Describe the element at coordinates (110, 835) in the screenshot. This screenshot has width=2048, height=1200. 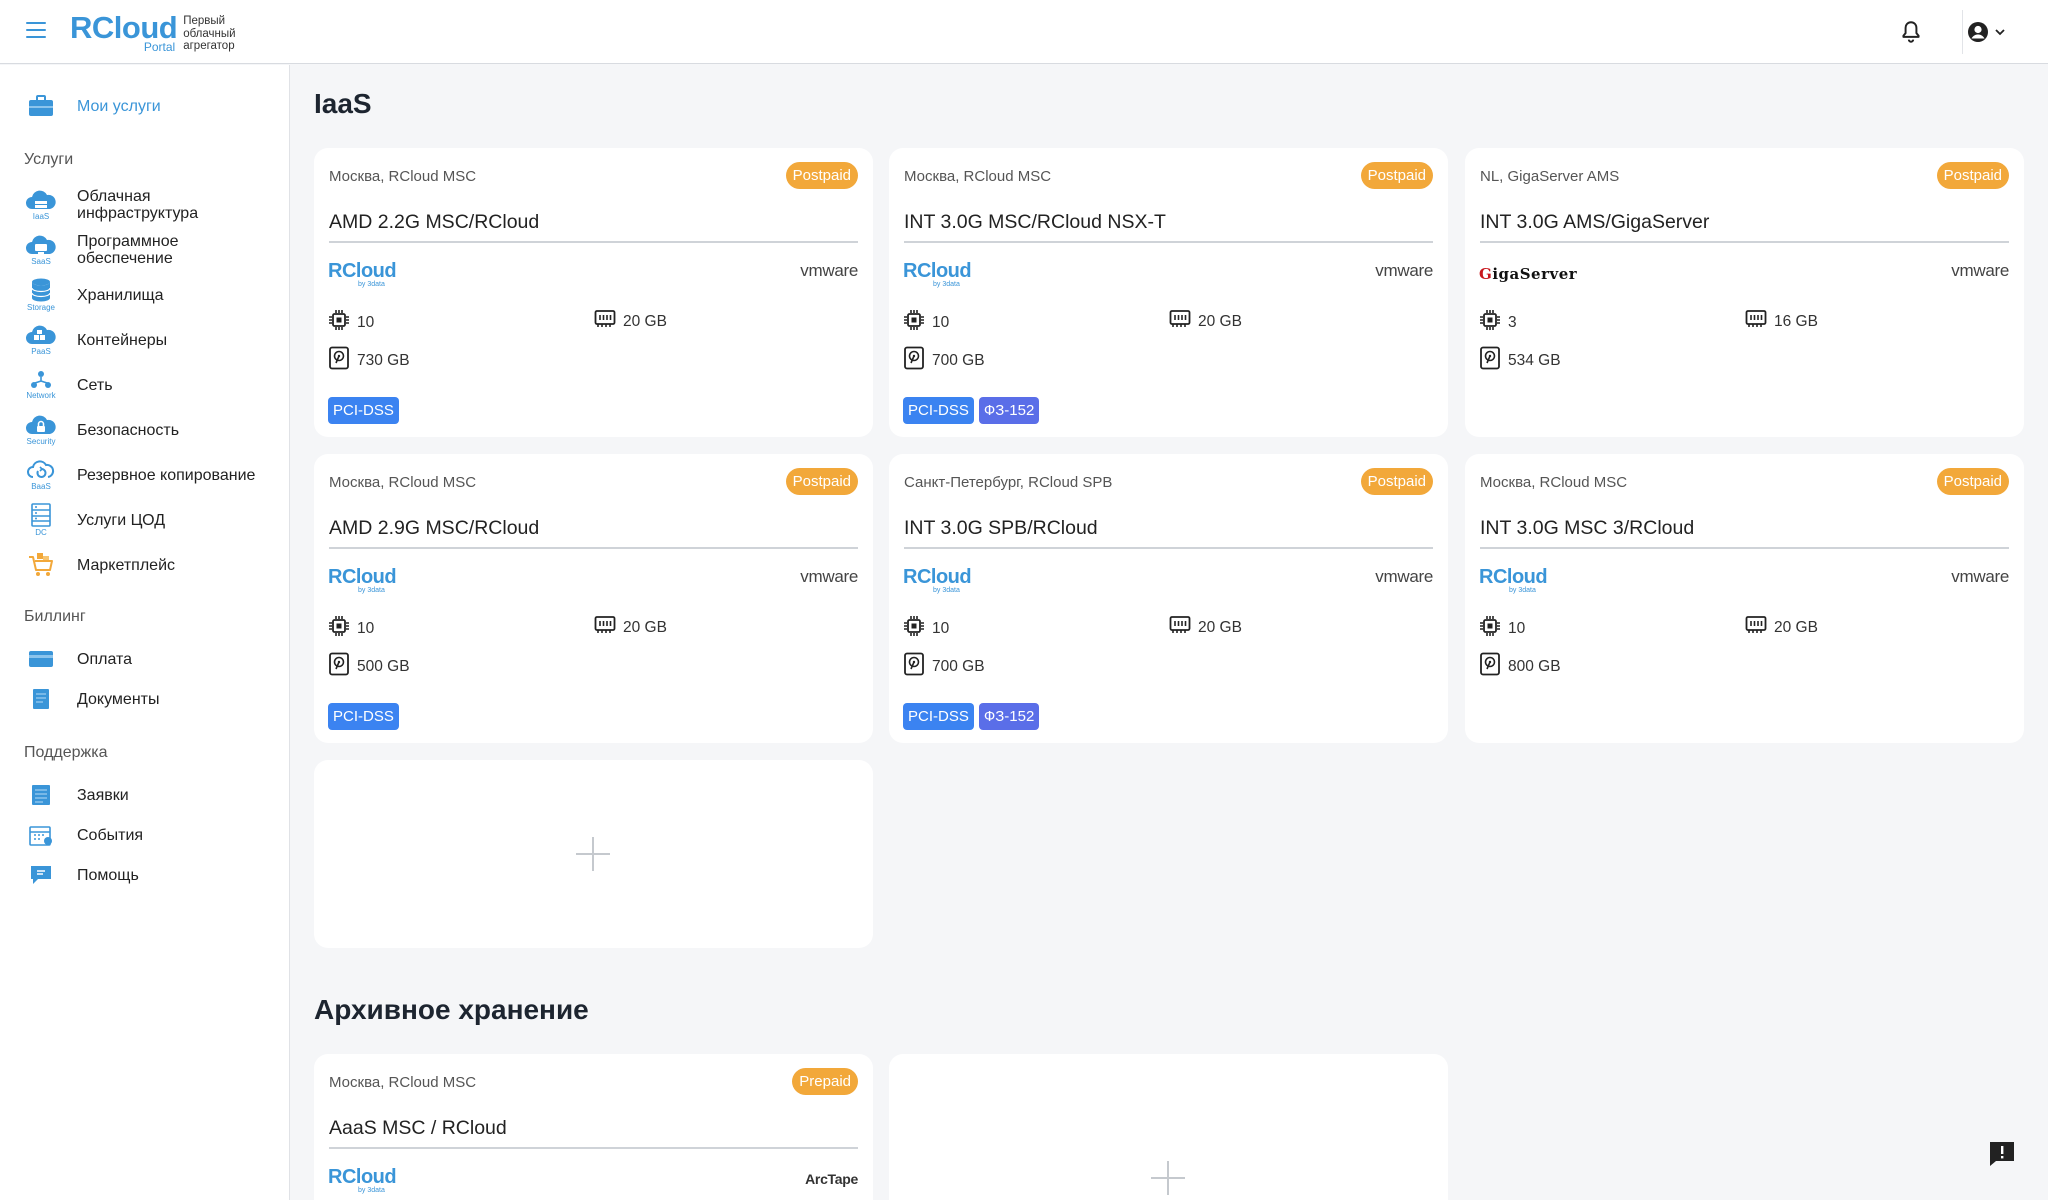
I see `sidebar-item-label: События` at that location.